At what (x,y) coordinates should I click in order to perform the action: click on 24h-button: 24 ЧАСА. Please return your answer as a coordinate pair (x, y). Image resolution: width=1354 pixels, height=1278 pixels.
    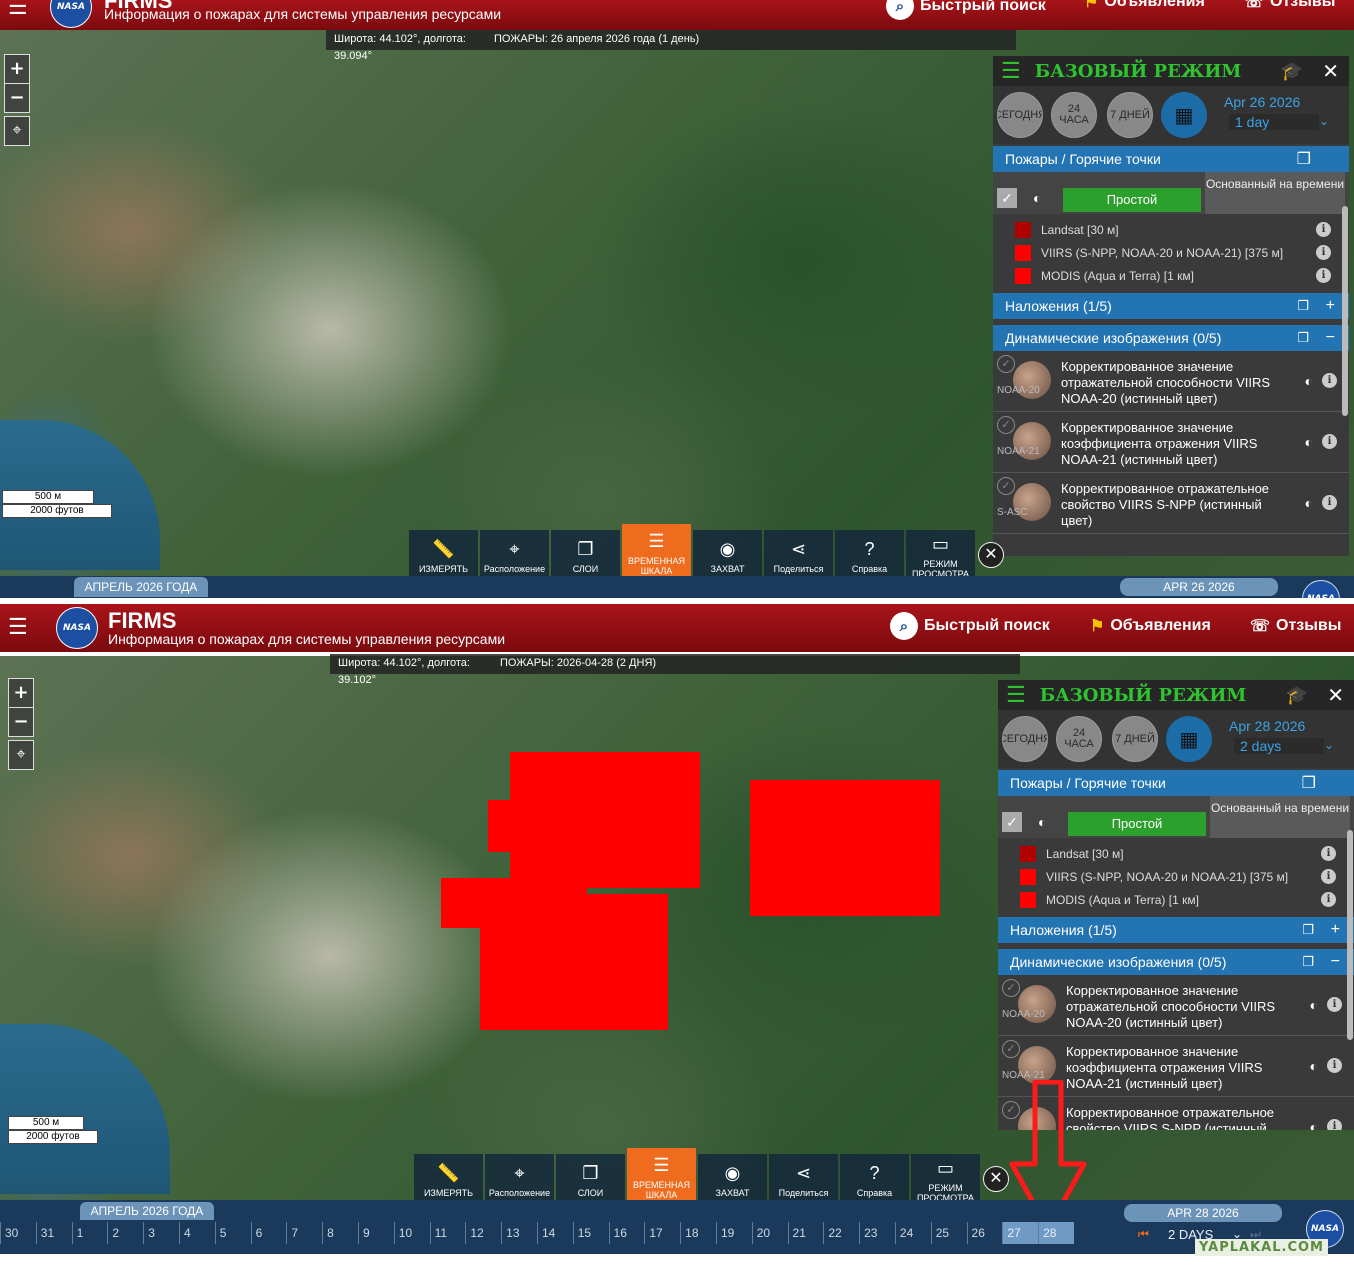
    Looking at the image, I should click on (1074, 115).